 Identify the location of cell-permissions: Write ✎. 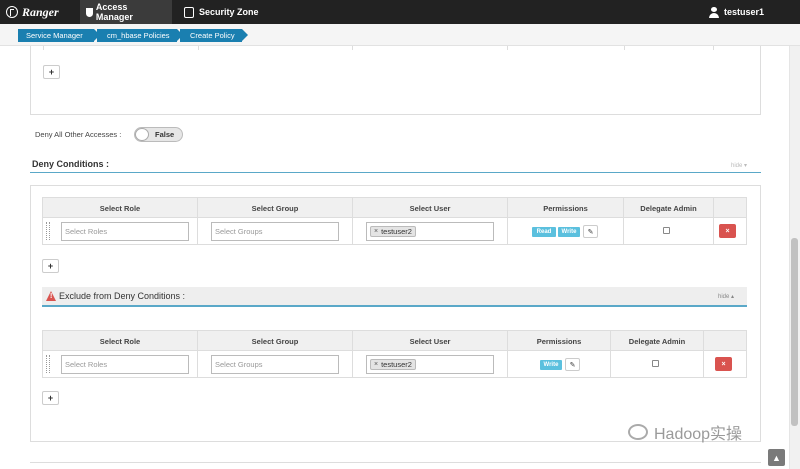
(559, 364).